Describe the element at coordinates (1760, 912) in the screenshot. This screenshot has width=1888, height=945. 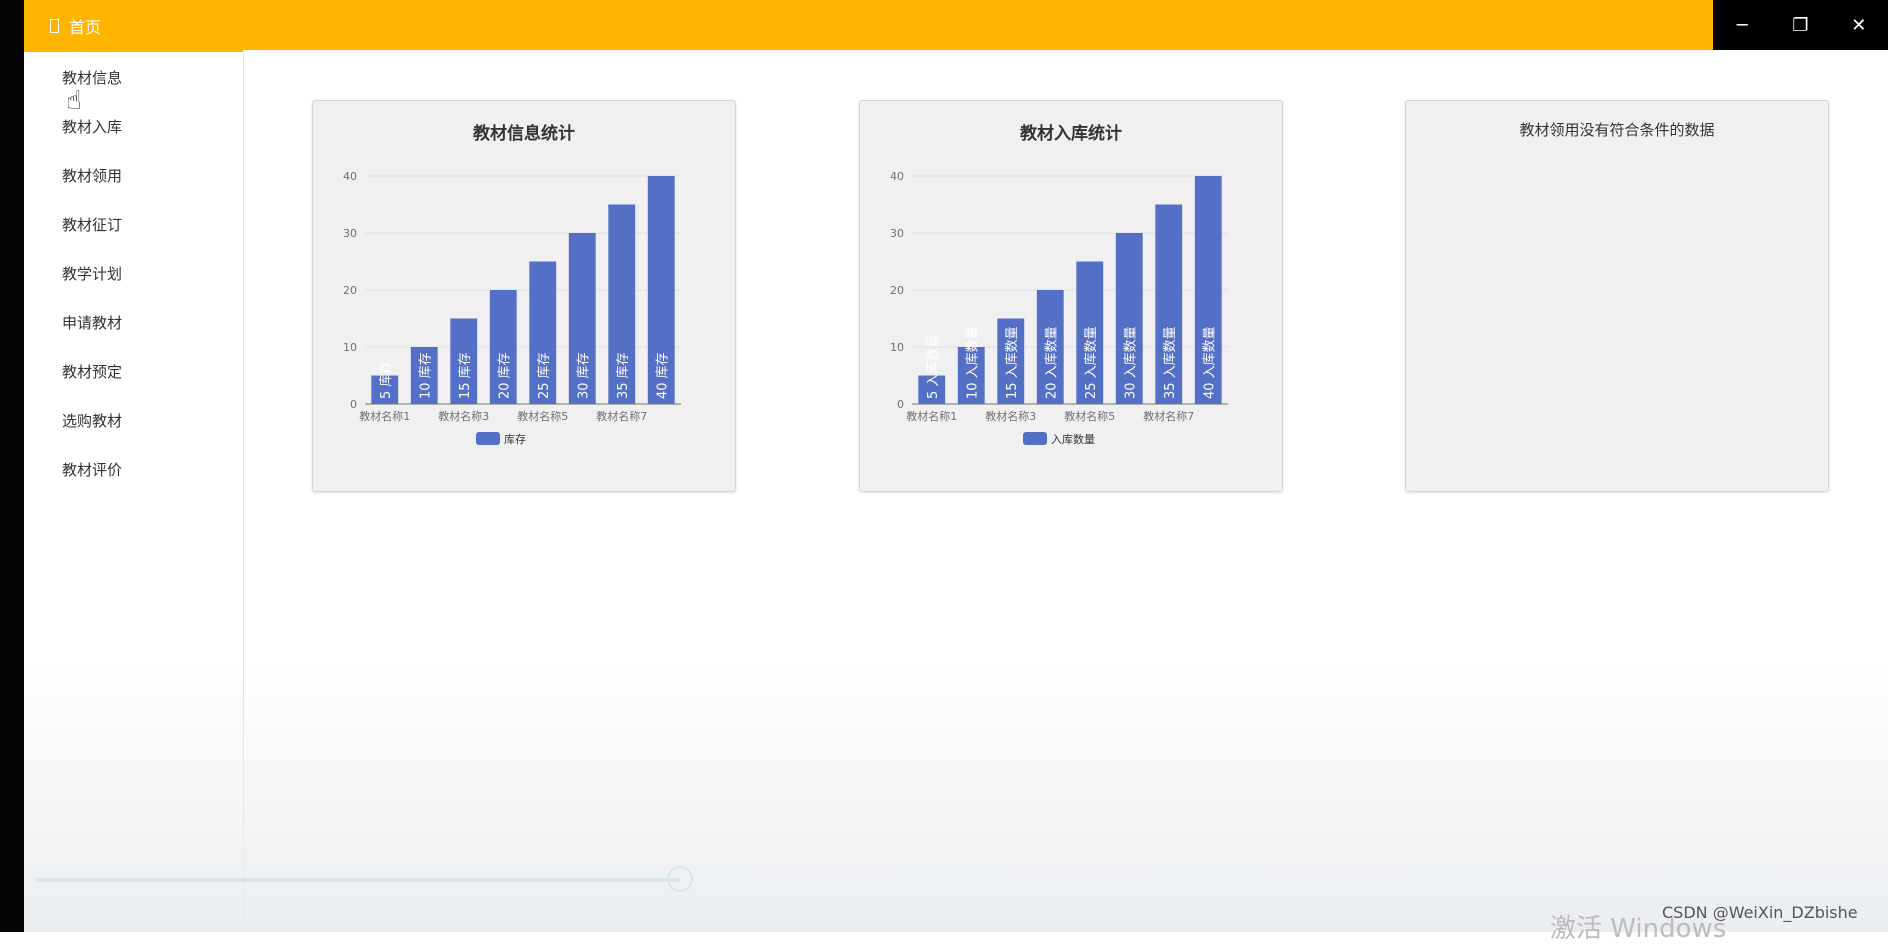
I see `watermark-text: CSDN @WeiXin_DZbishe` at that location.